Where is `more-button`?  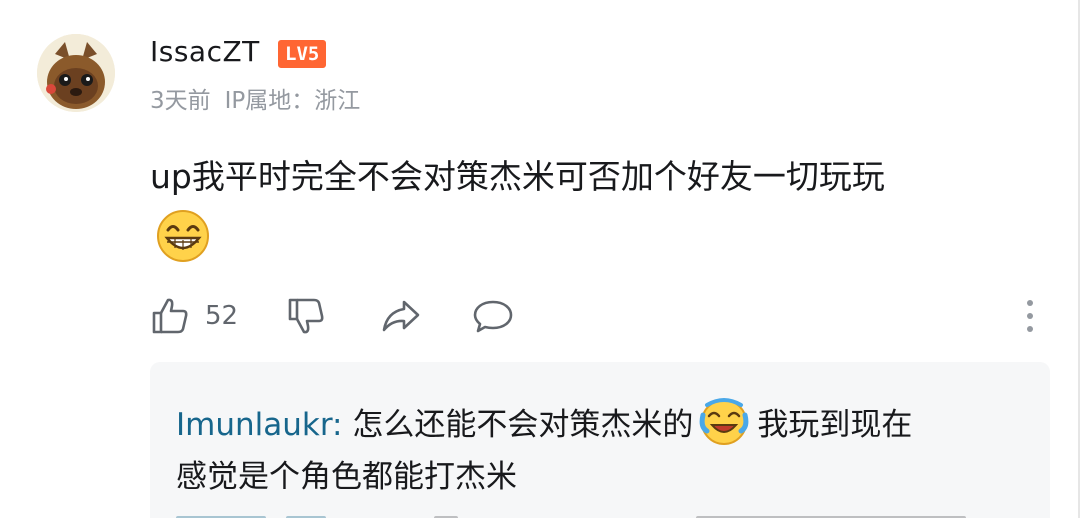
more-button is located at coordinates (1030, 316).